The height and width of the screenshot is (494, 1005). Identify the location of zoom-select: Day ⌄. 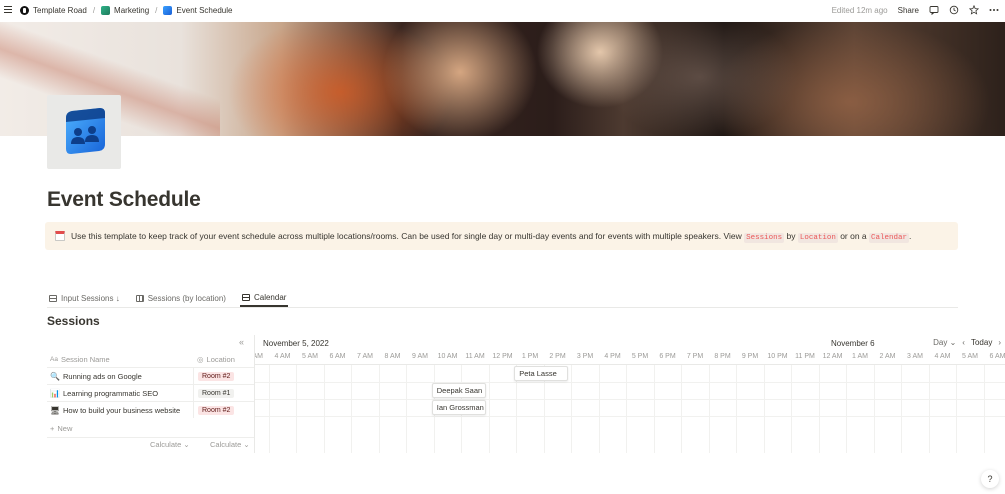
(944, 342).